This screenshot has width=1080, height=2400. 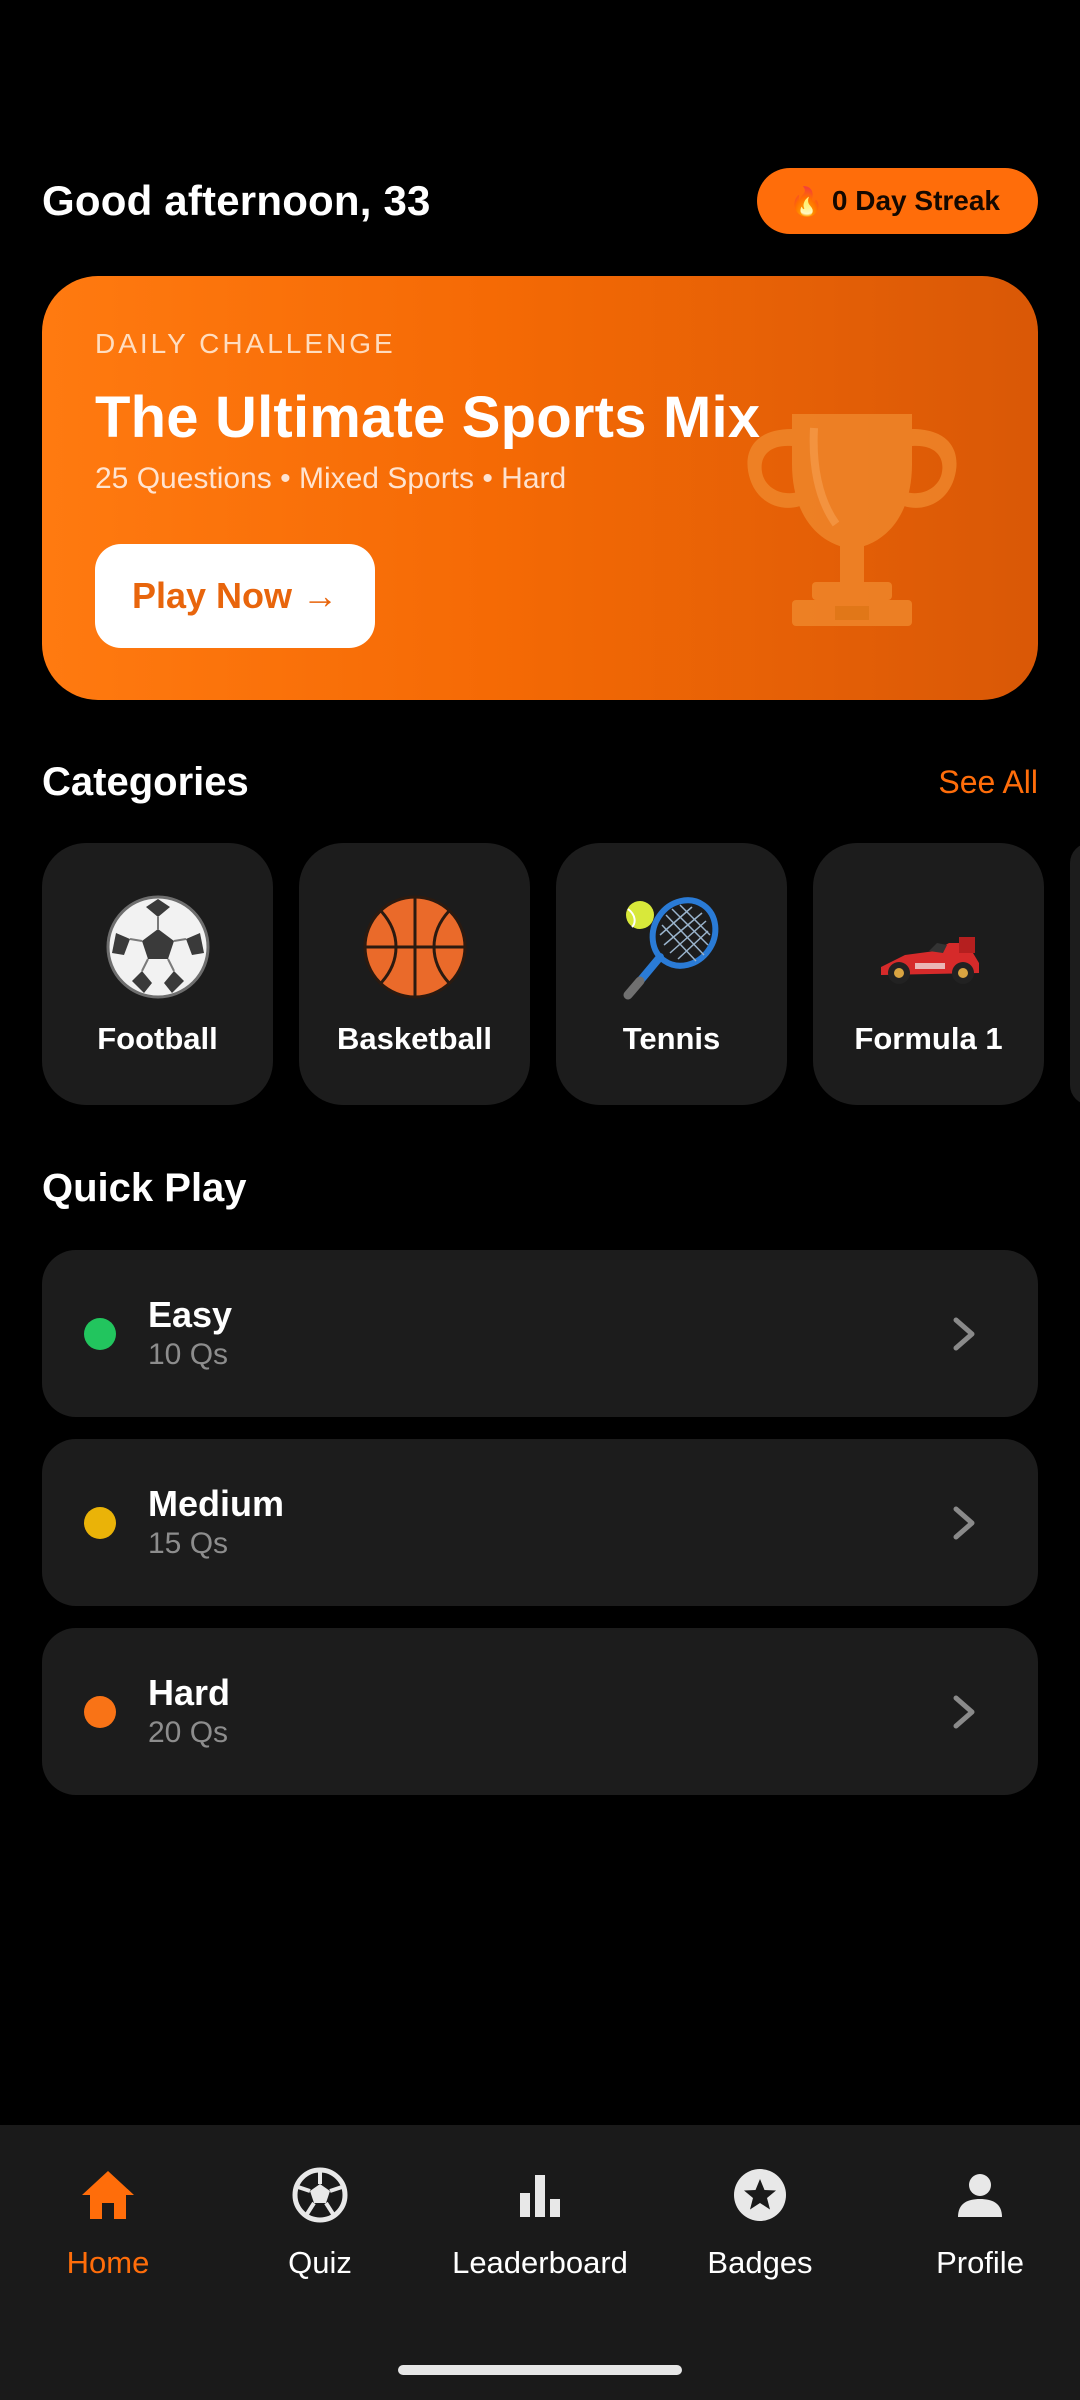 What do you see at coordinates (852, 520) in the screenshot?
I see `trophy-icon` at bounding box center [852, 520].